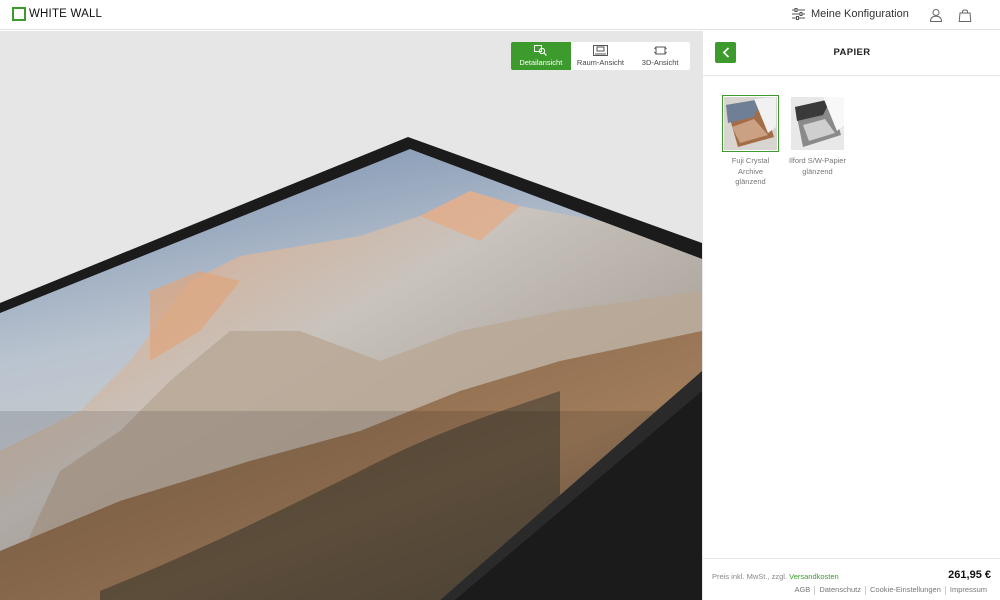 This screenshot has width=1000, height=600. What do you see at coordinates (936, 15) in the screenshot?
I see `user-icon` at bounding box center [936, 15].